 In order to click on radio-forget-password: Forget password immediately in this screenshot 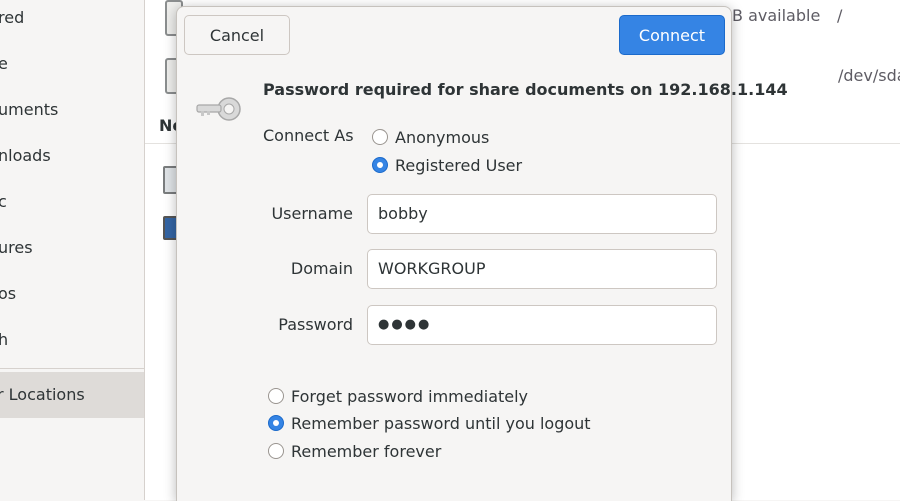, I will do `click(398, 396)`.